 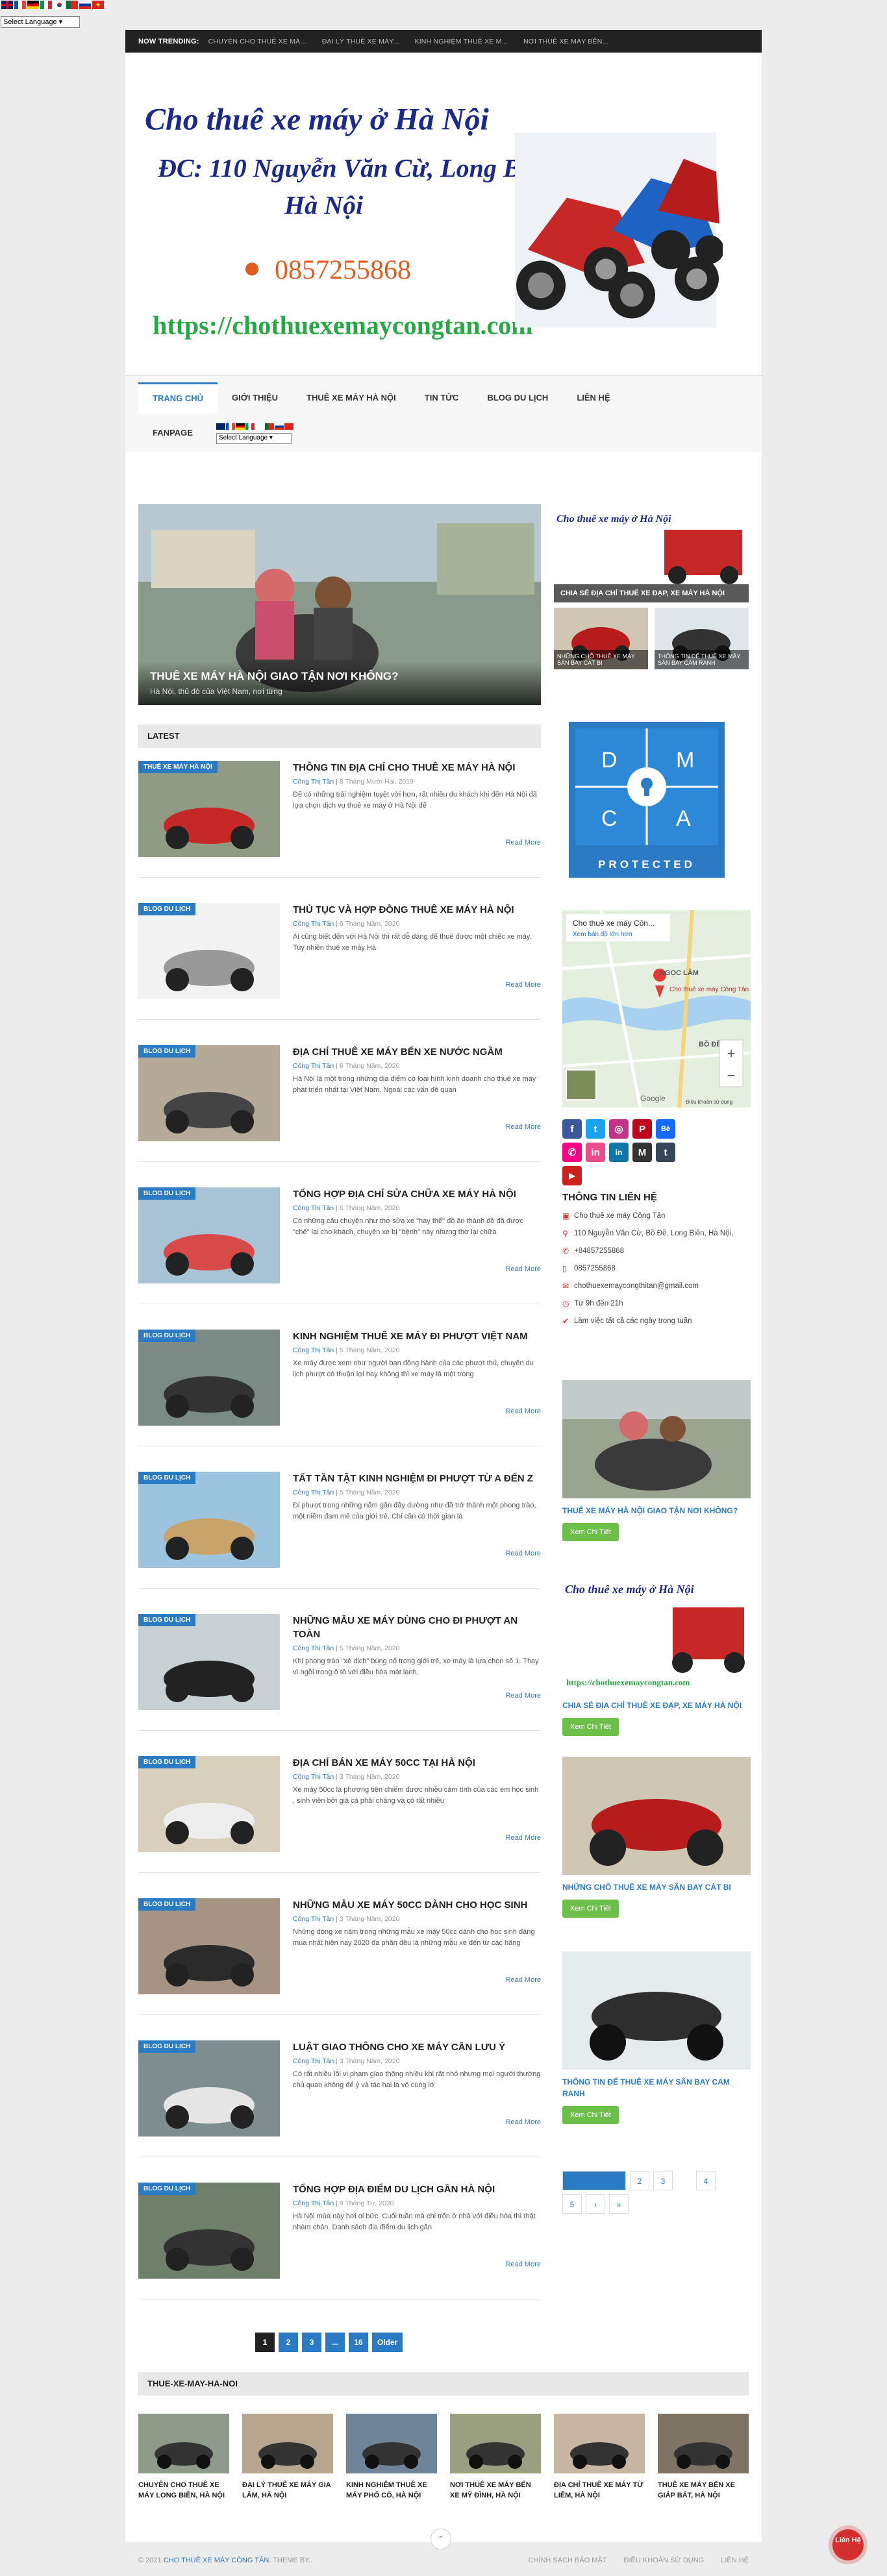 What do you see at coordinates (663, 2180) in the screenshot?
I see `sidebar-page-link: 3` at bounding box center [663, 2180].